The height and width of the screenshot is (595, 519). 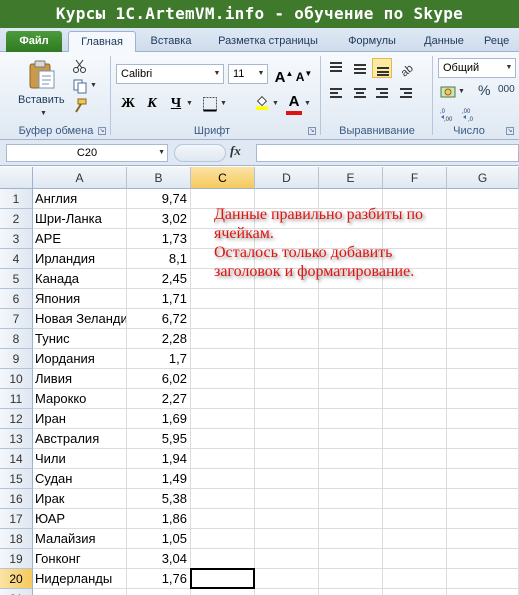 I want to click on cell-f20, so click(x=415, y=579).